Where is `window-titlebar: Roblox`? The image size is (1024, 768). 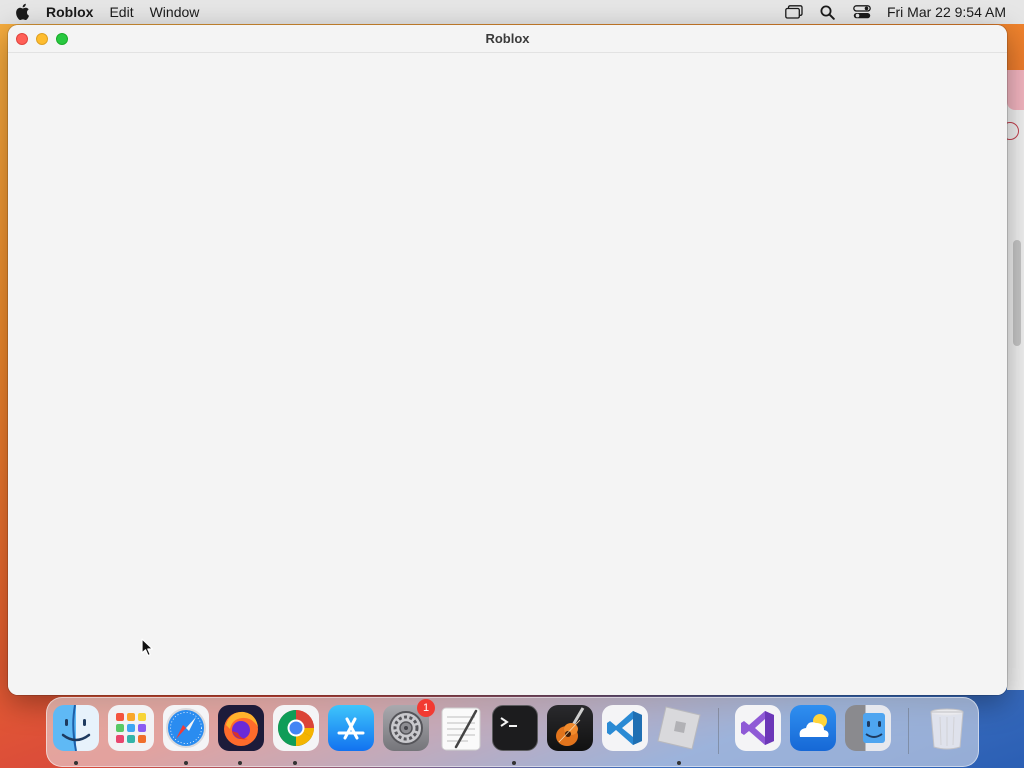
window-titlebar: Roblox is located at coordinates (507, 39).